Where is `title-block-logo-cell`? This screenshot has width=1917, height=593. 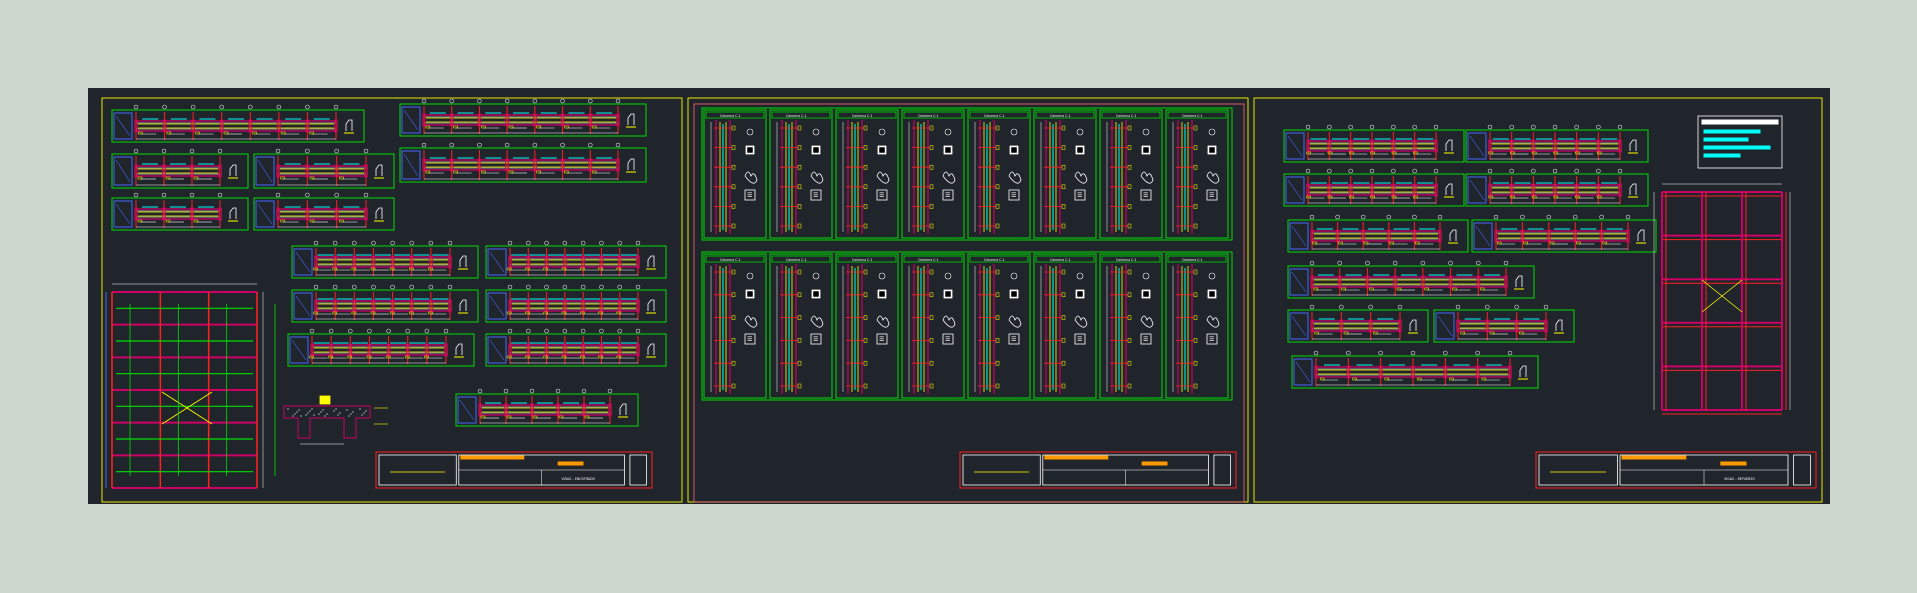
title-block-logo-cell is located at coordinates (417, 470).